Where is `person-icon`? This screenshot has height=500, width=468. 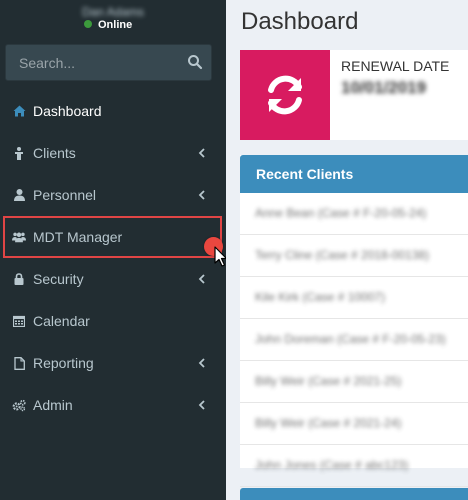
person-icon is located at coordinates (19, 153).